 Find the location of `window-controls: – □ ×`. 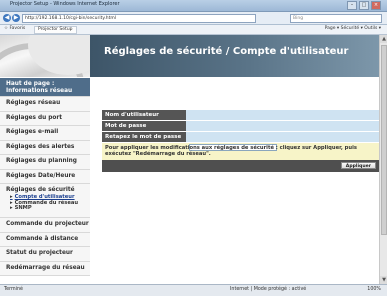

window-controls: – □ × is located at coordinates (364, 5).